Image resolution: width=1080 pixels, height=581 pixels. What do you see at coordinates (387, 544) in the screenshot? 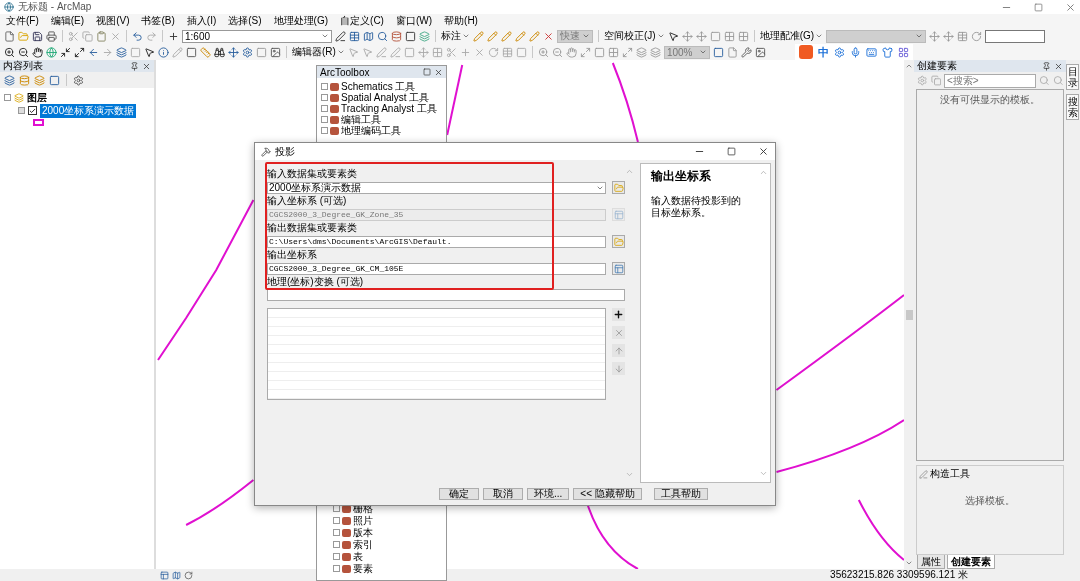
I see `toolbox-item: 索引` at bounding box center [387, 544].